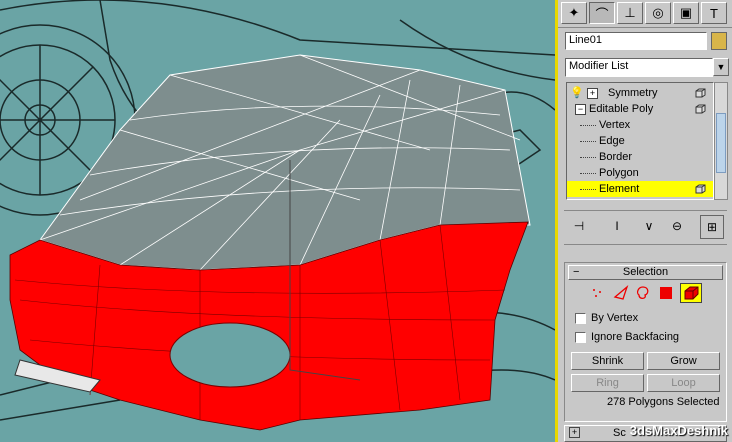 This screenshot has height=442, width=732. What do you see at coordinates (616, 157) in the screenshot?
I see `stack-item-label: Border` at bounding box center [616, 157].